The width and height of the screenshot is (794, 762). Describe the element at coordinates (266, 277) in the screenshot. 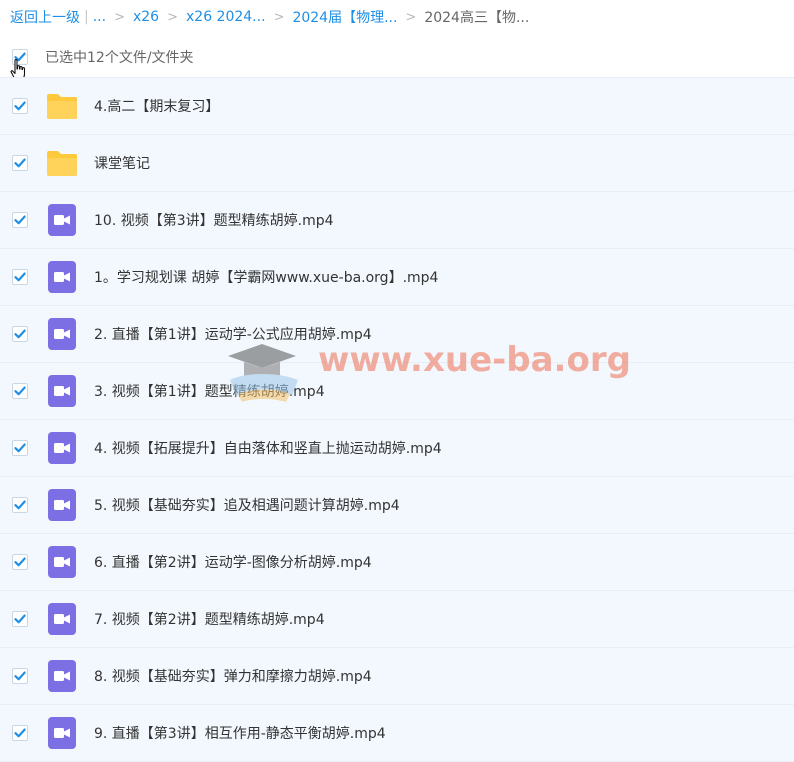

I see `file-name: 1。学习规划课 胡婷【学霸网www.xue-ba.org】.mp4` at that location.